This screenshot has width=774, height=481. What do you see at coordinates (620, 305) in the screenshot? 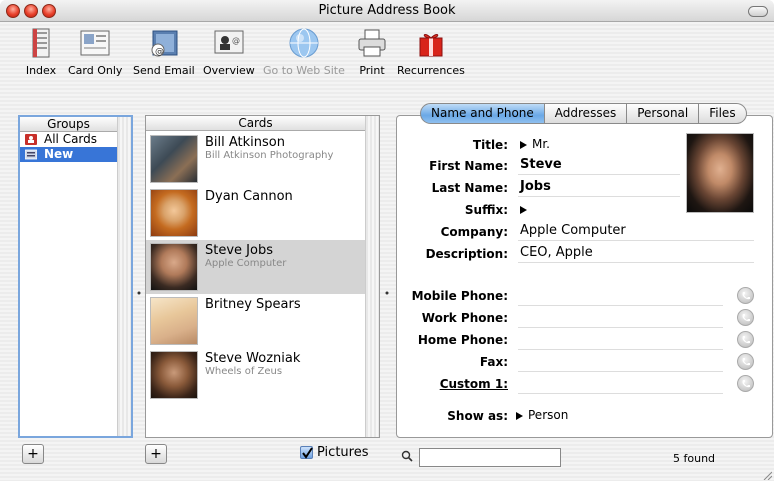
I see `mobile-phone-field` at bounding box center [620, 305].